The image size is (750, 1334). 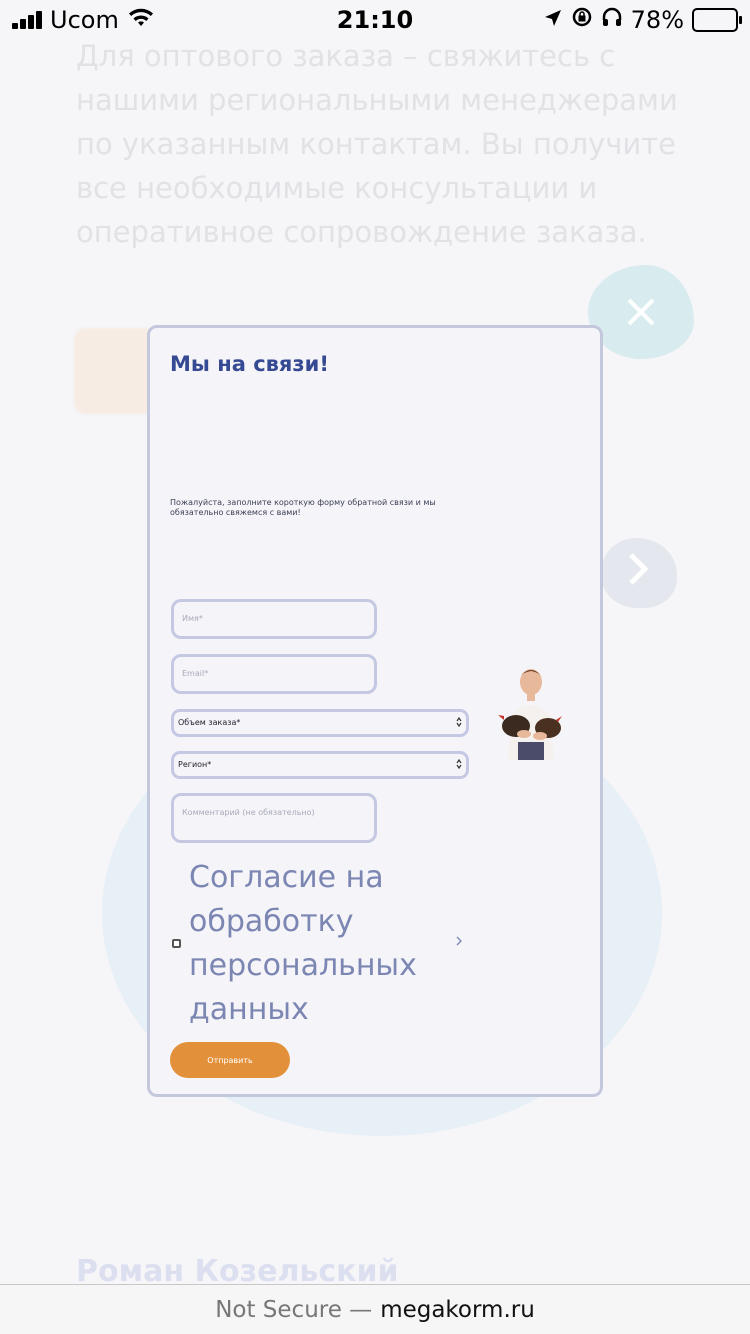 I want to click on submit-button: Отправить, so click(x=230, y=1060).